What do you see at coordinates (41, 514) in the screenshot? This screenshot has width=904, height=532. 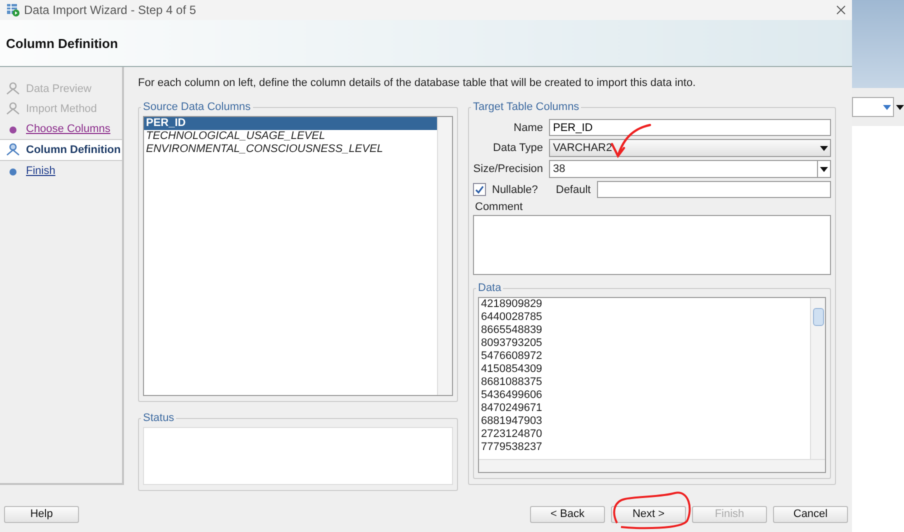 I see `help-button: Help` at bounding box center [41, 514].